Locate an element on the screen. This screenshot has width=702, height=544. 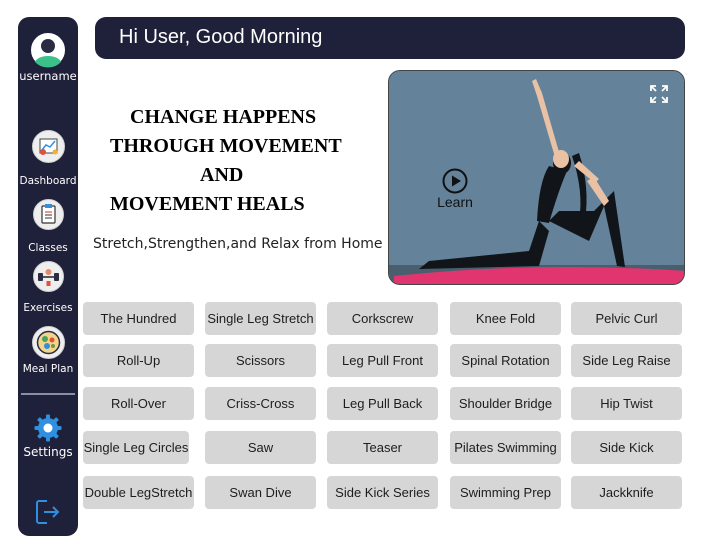
headline-line: CHANGE HAPPENS is located at coordinates (223, 117).